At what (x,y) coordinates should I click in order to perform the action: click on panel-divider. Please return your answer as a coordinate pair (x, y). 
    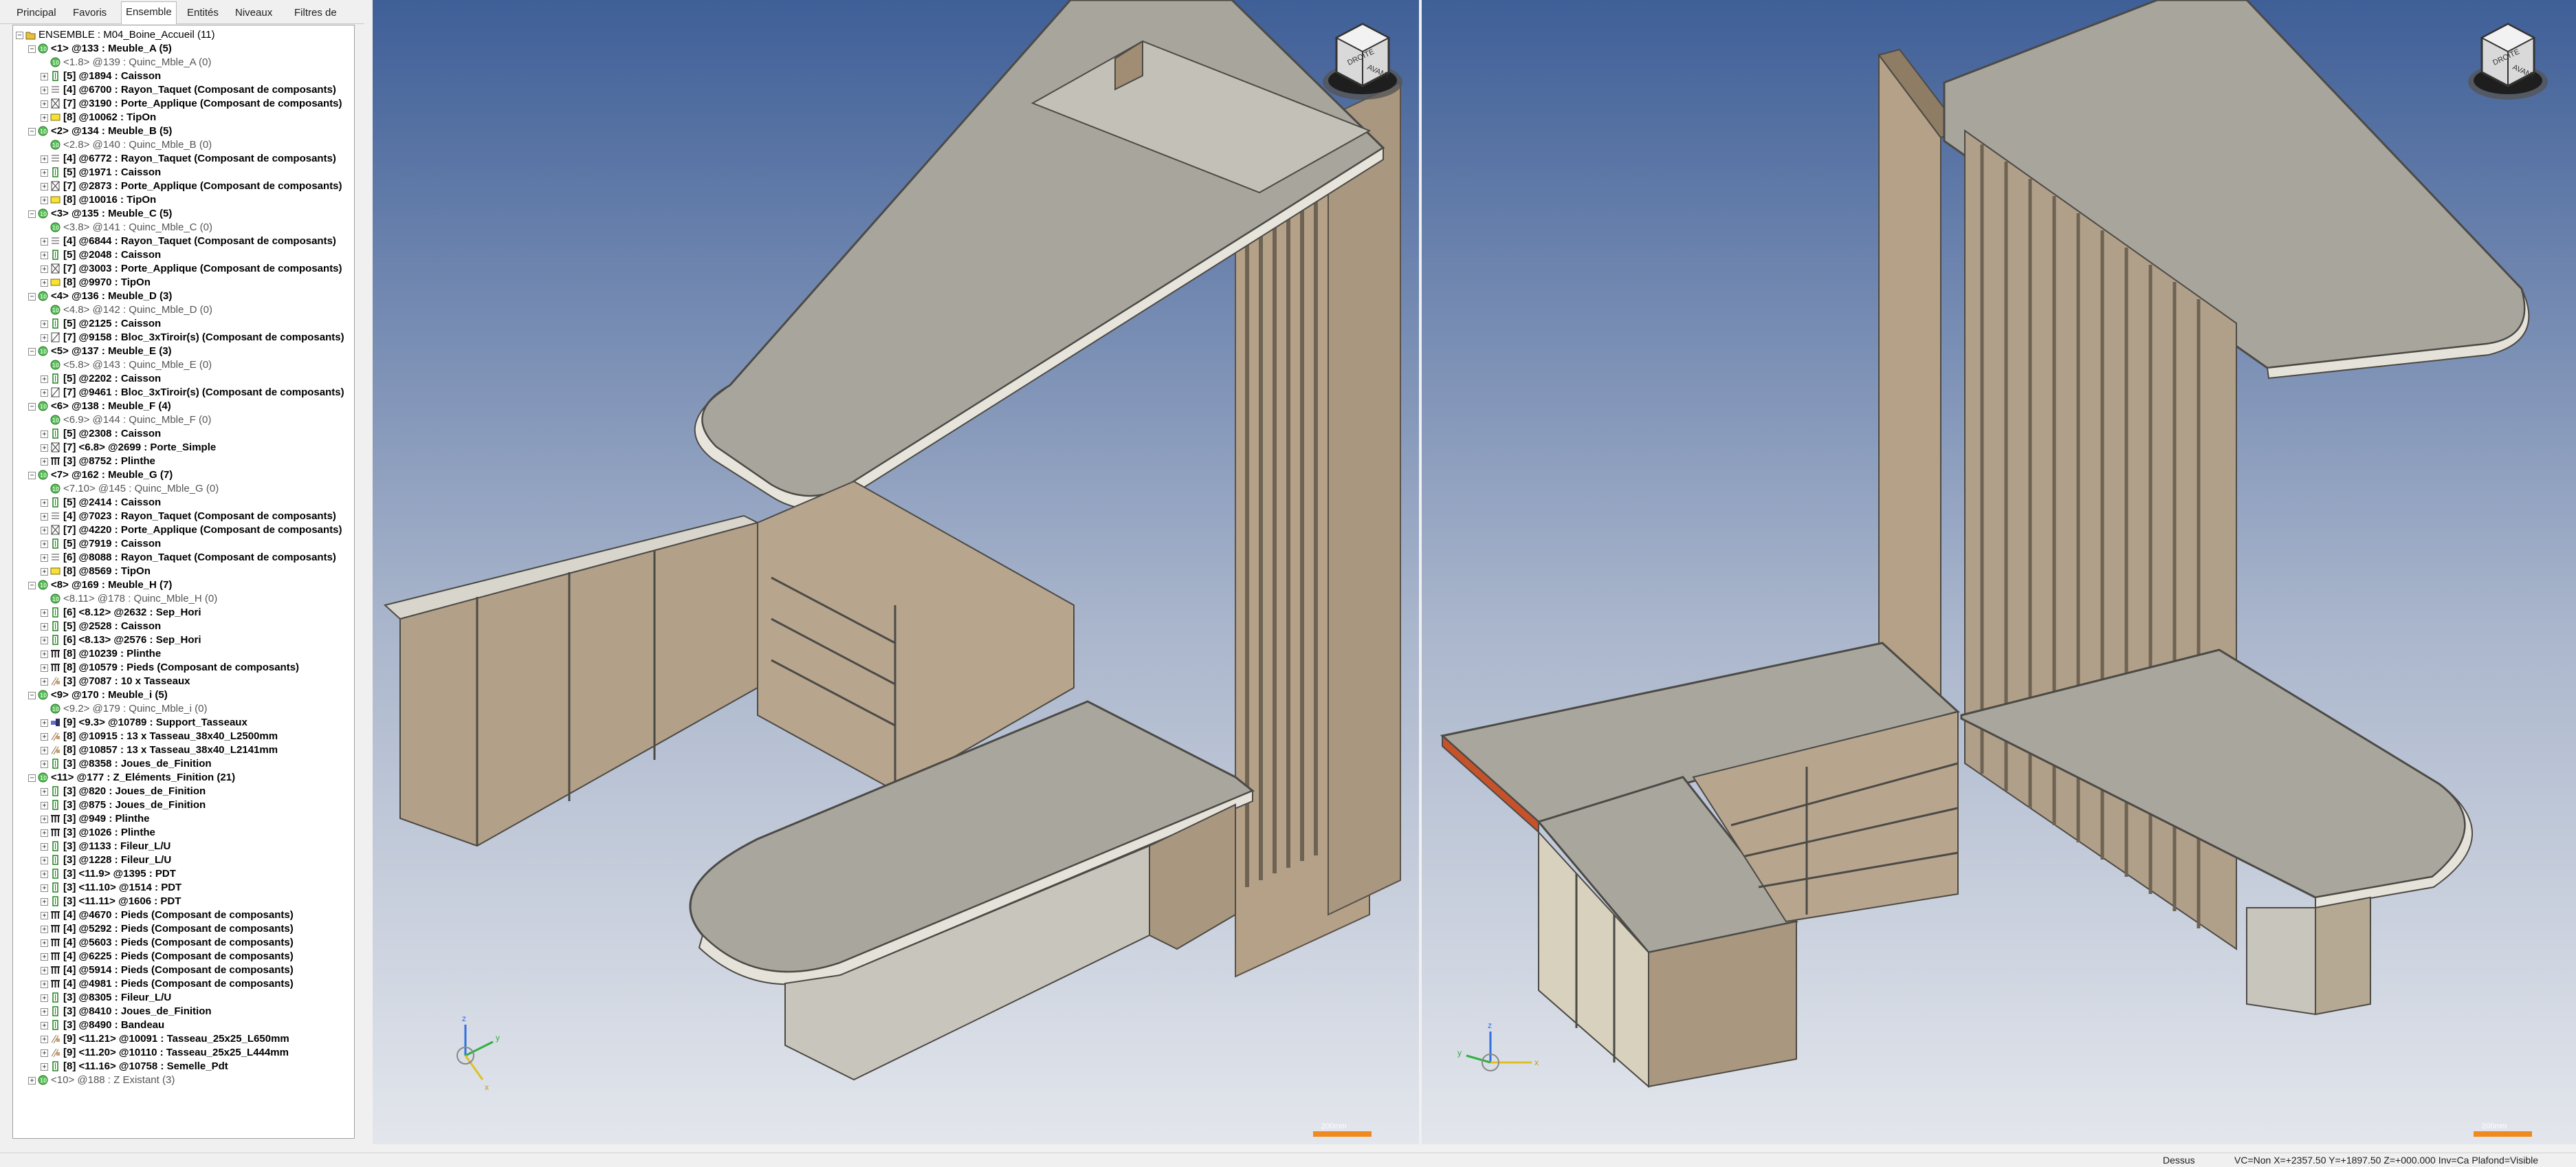
    Looking at the image, I should click on (368, 571).